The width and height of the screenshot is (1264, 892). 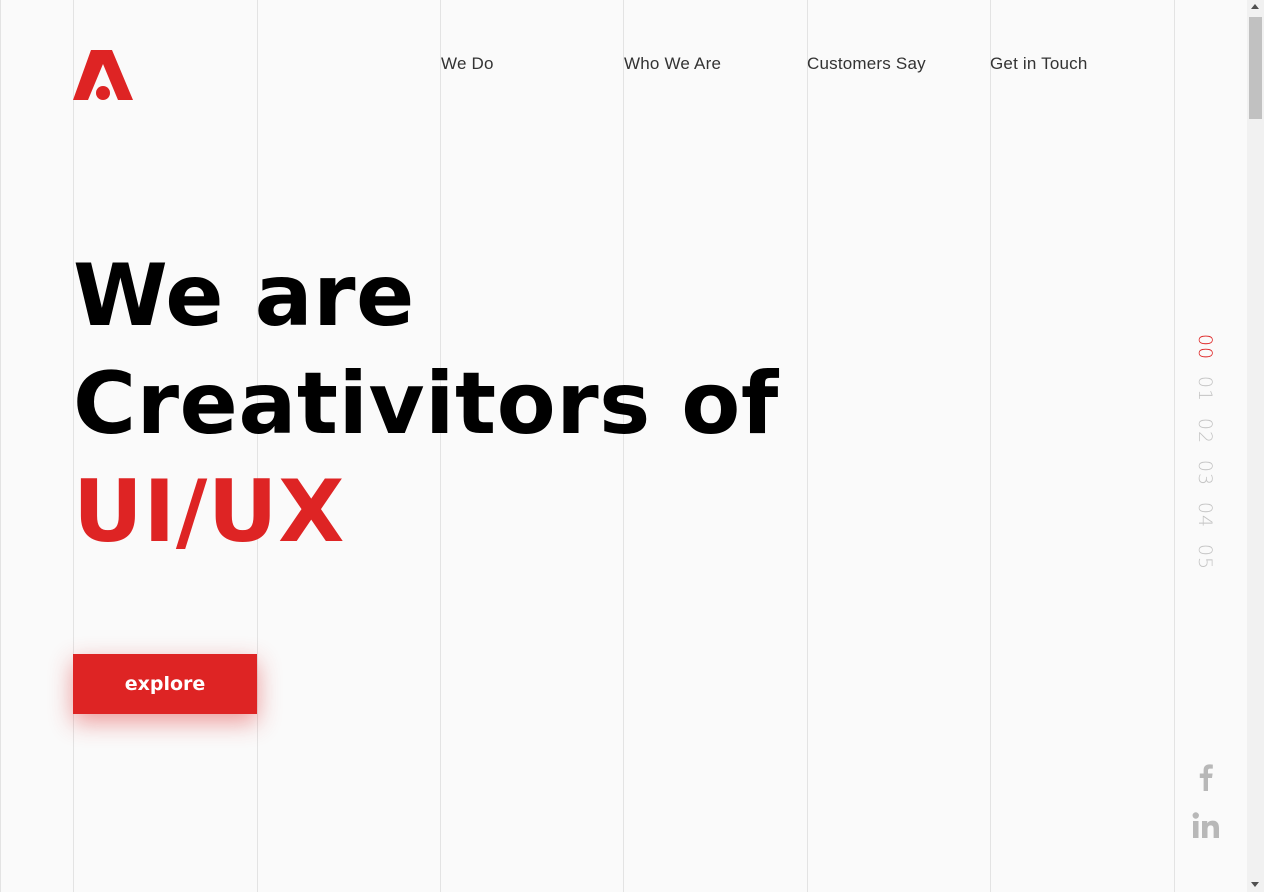 I want to click on scrollbar-thumb, so click(x=1255, y=68).